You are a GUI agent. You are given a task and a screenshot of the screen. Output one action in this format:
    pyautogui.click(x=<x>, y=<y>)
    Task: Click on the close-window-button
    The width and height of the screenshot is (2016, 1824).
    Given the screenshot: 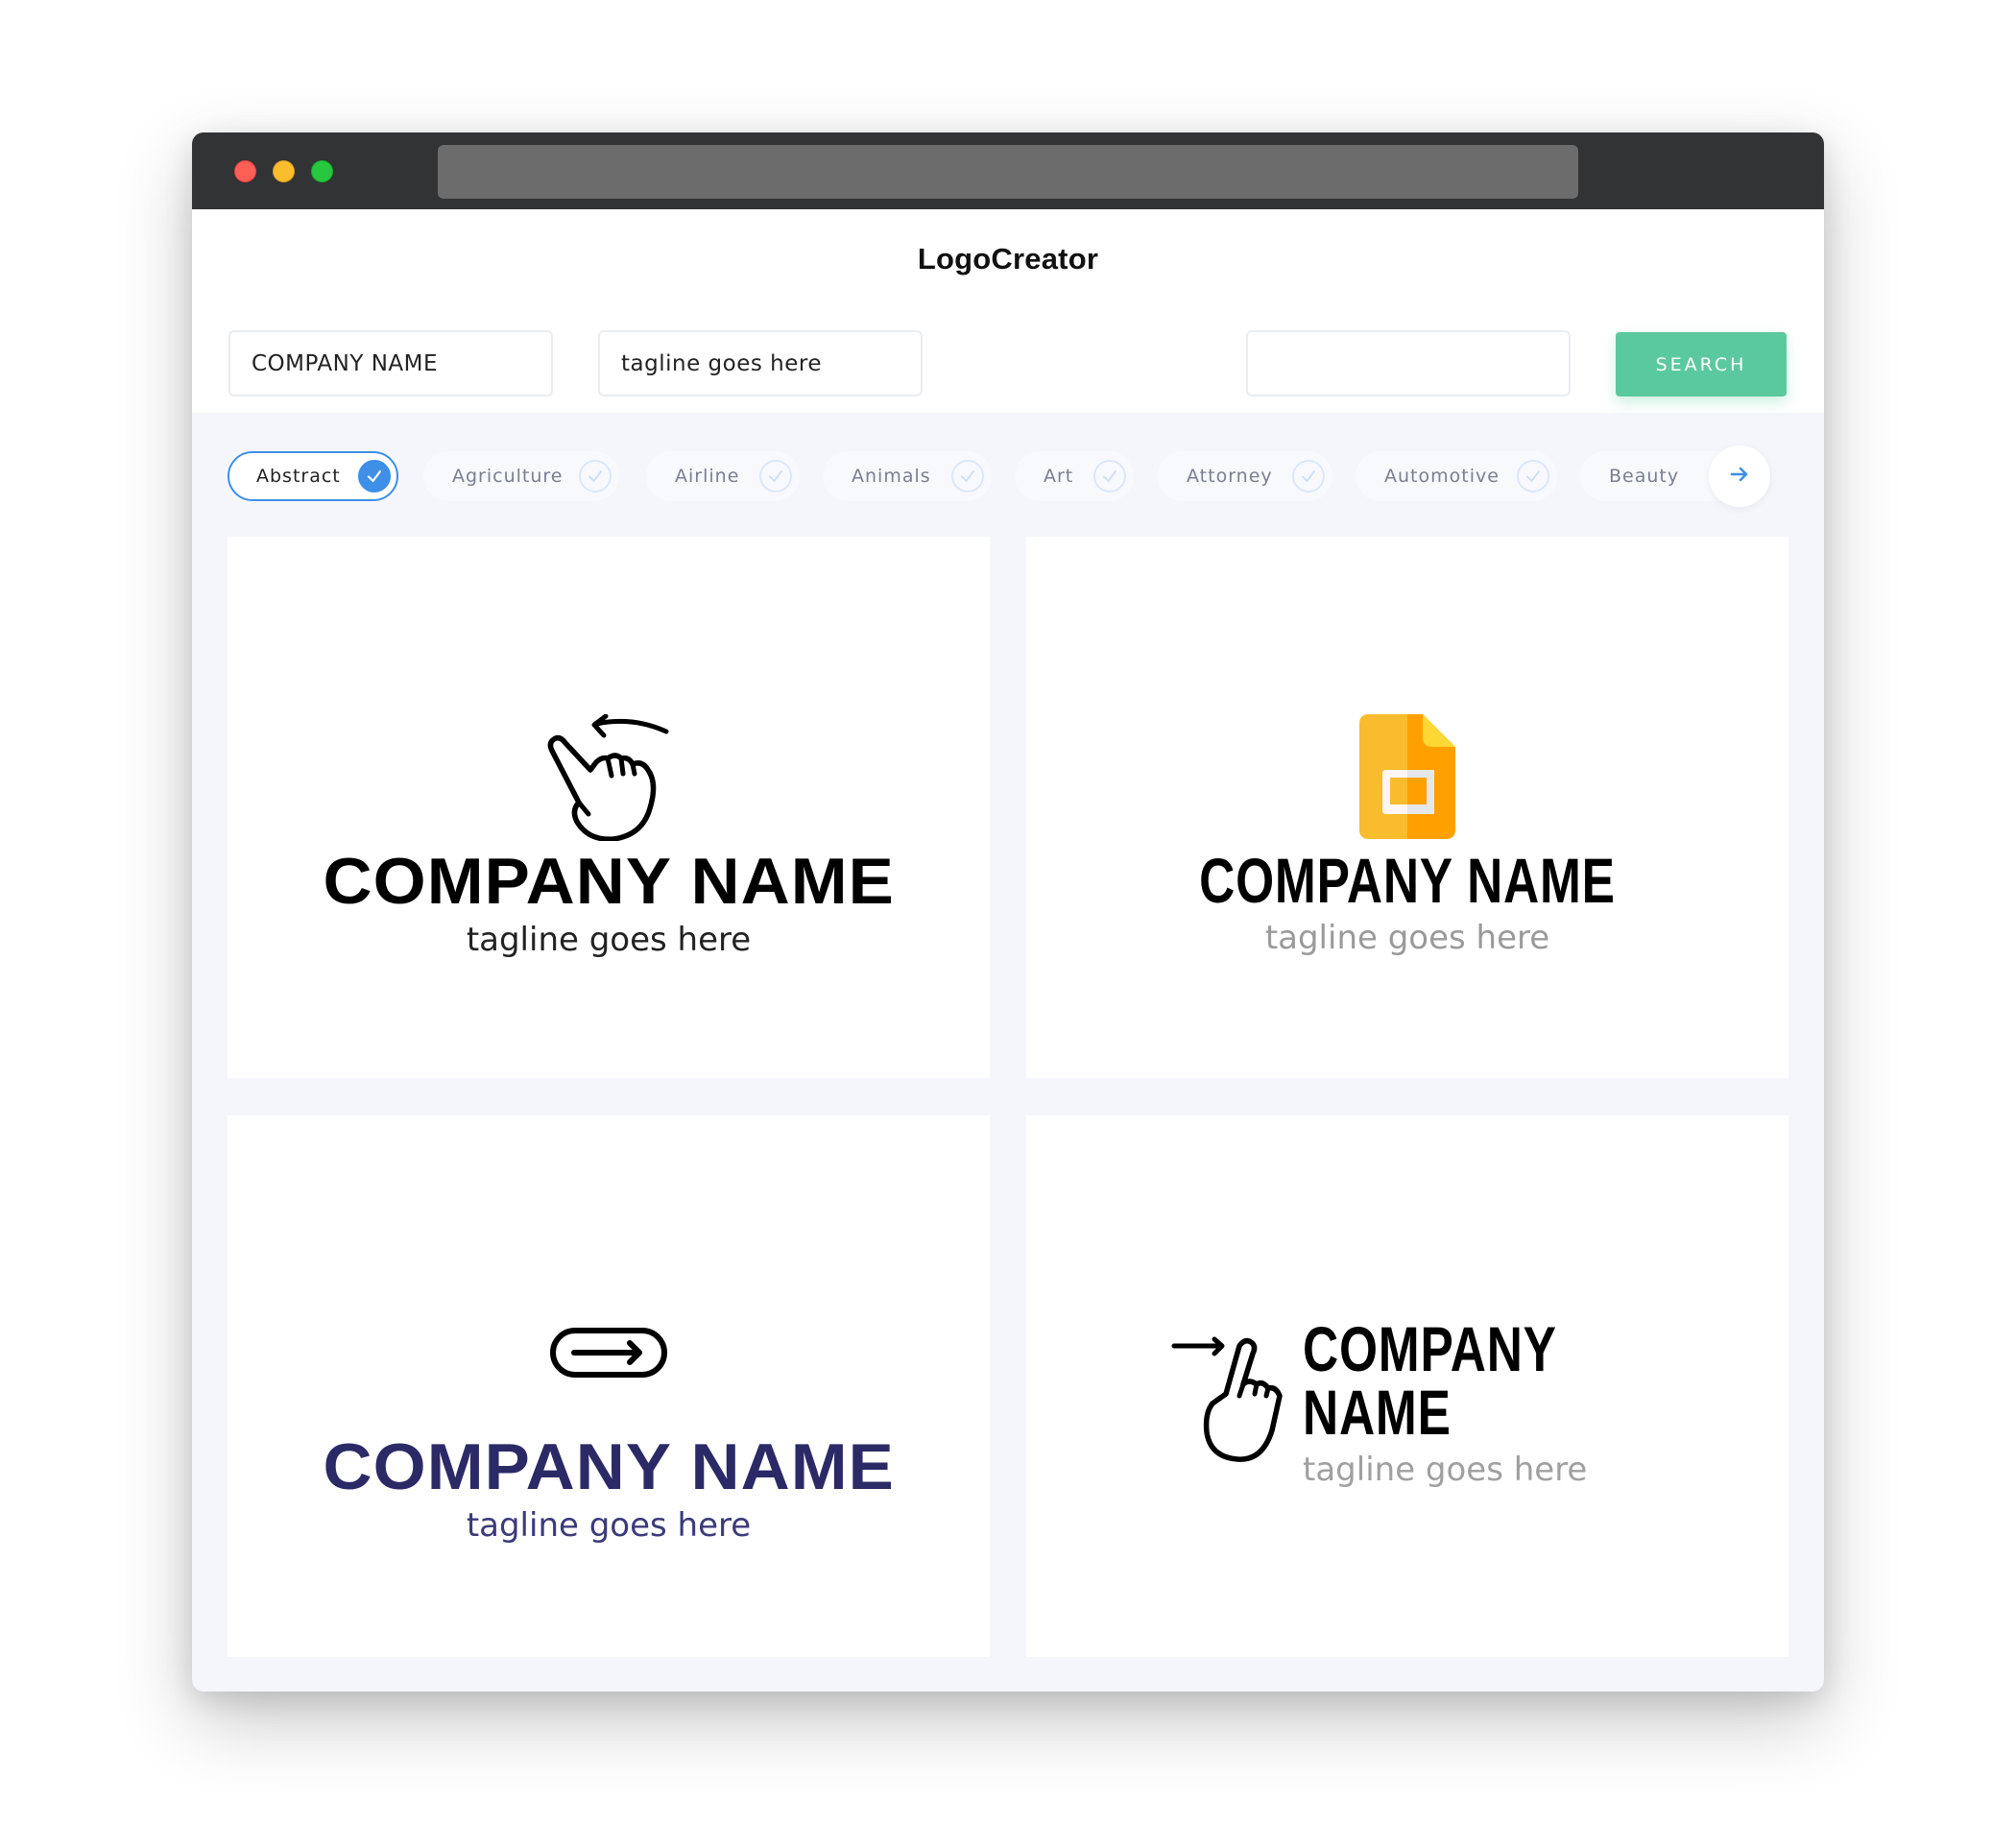 What is the action you would take?
    pyautogui.click(x=245, y=171)
    